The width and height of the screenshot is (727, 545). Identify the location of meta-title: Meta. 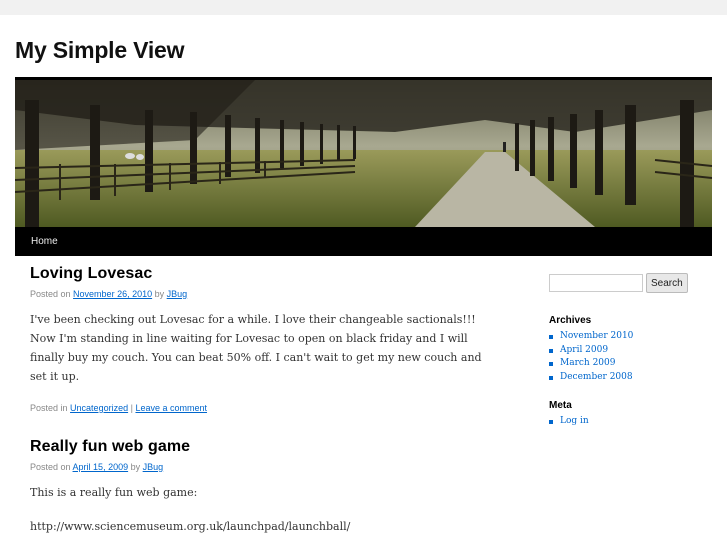
(560, 405).